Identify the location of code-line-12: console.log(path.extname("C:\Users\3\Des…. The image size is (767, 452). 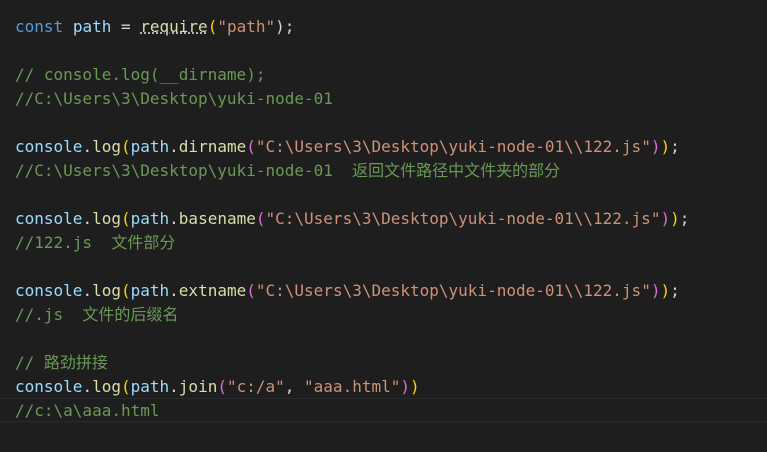
(347, 291).